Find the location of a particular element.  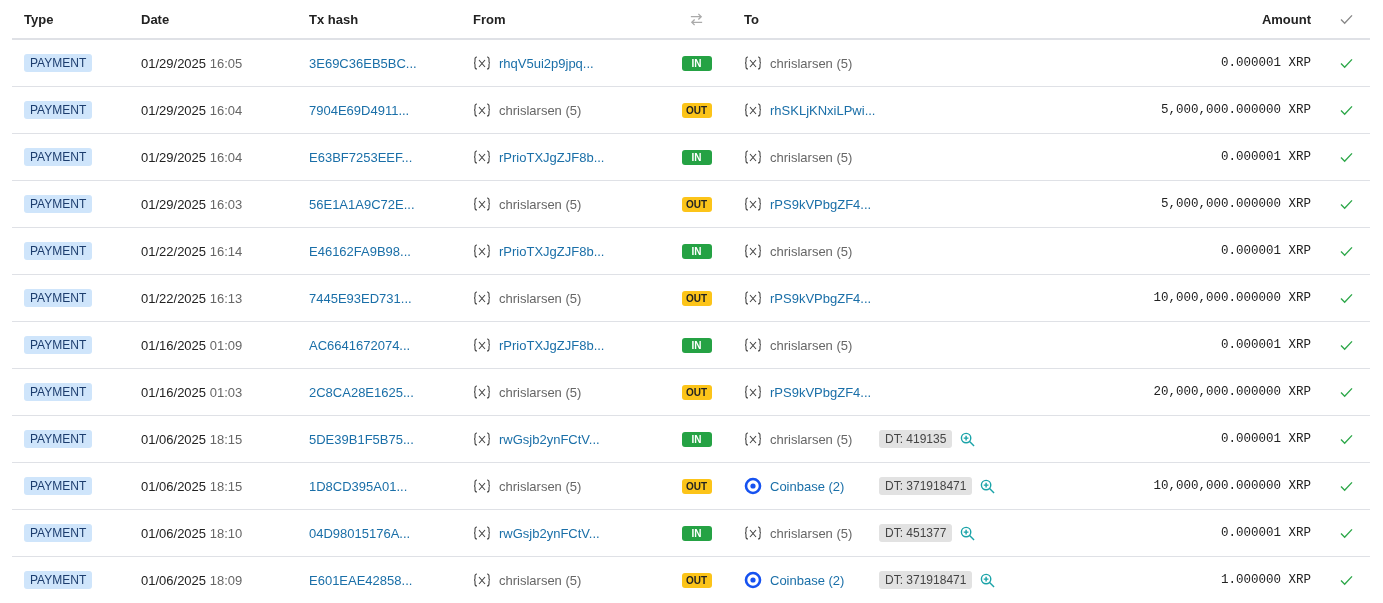

column-header: From is located at coordinates (489, 19).